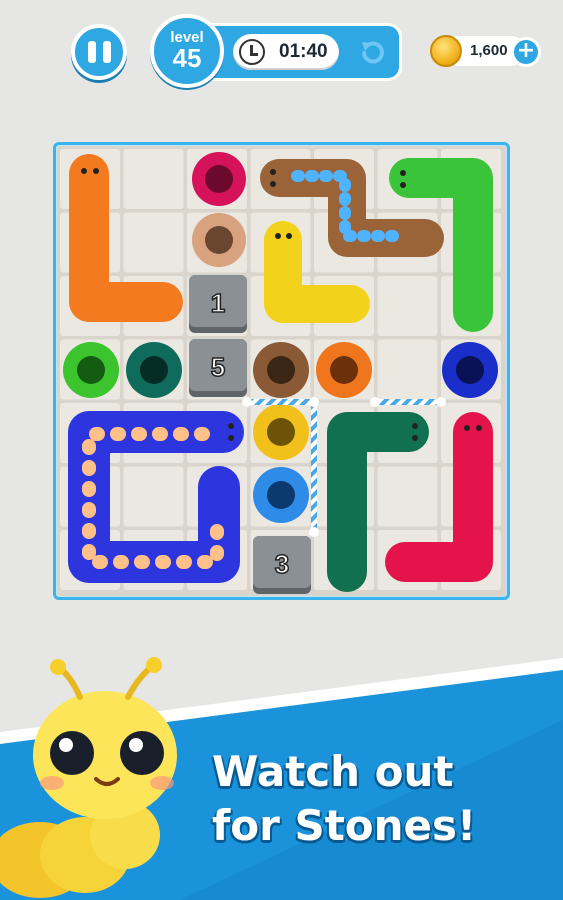 Image resolution: width=563 pixels, height=900 pixels. I want to click on stone-1: 1, so click(218, 304).